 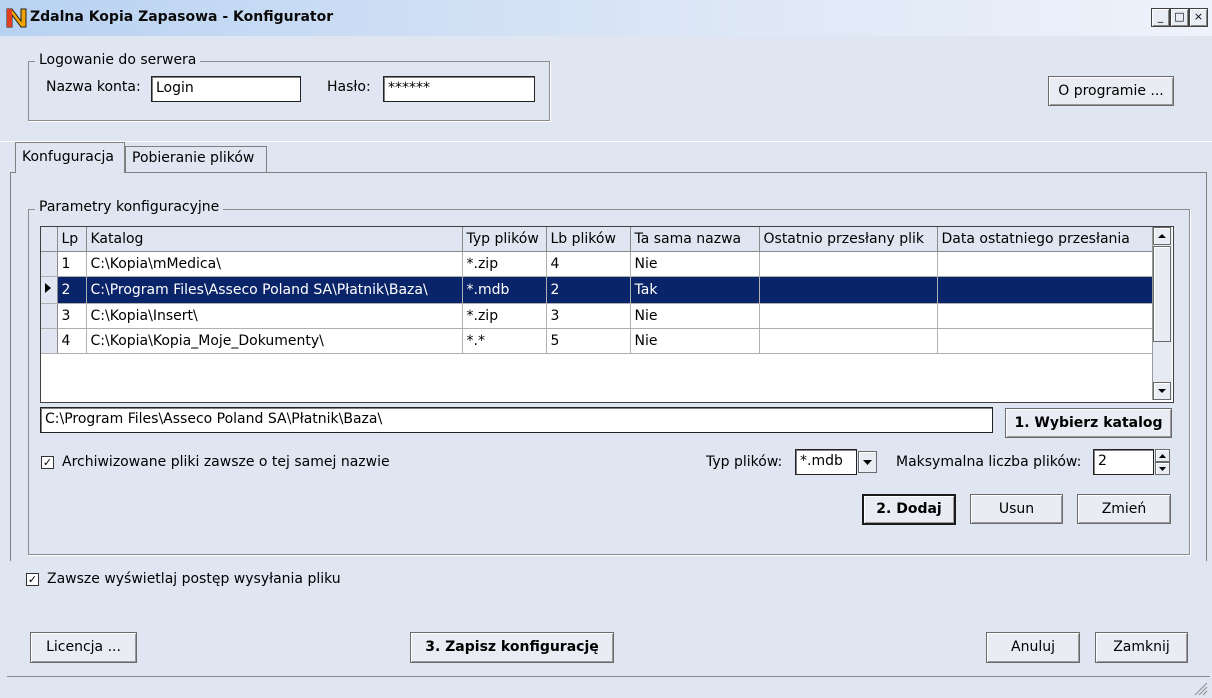 What do you see at coordinates (72, 239) in the screenshot?
I see `col-header-lp: Lp` at bounding box center [72, 239].